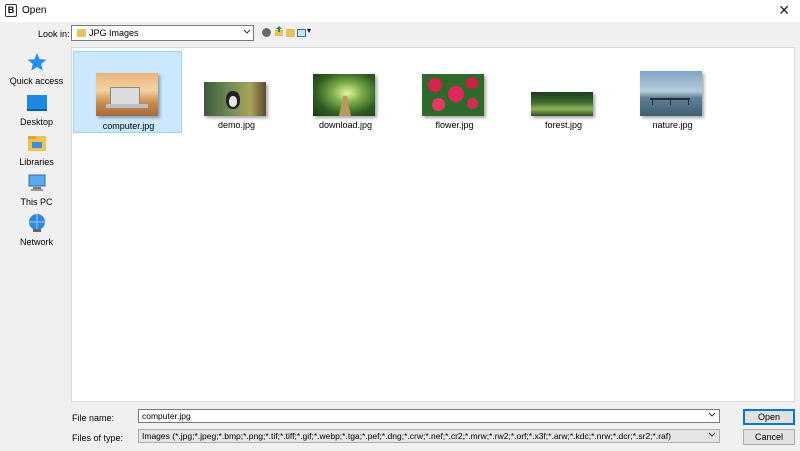 Image resolution: width=800 pixels, height=451 pixels. Describe the element at coordinates (36, 144) in the screenshot. I see `libraries-icon` at that location.